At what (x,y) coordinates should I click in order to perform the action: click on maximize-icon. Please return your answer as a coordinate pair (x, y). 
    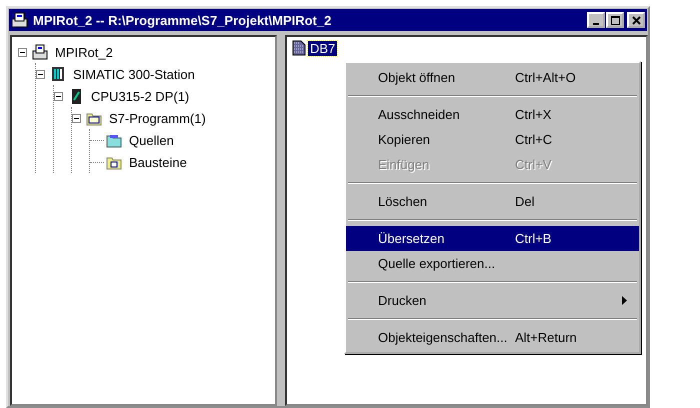
    Looking at the image, I should click on (615, 20).